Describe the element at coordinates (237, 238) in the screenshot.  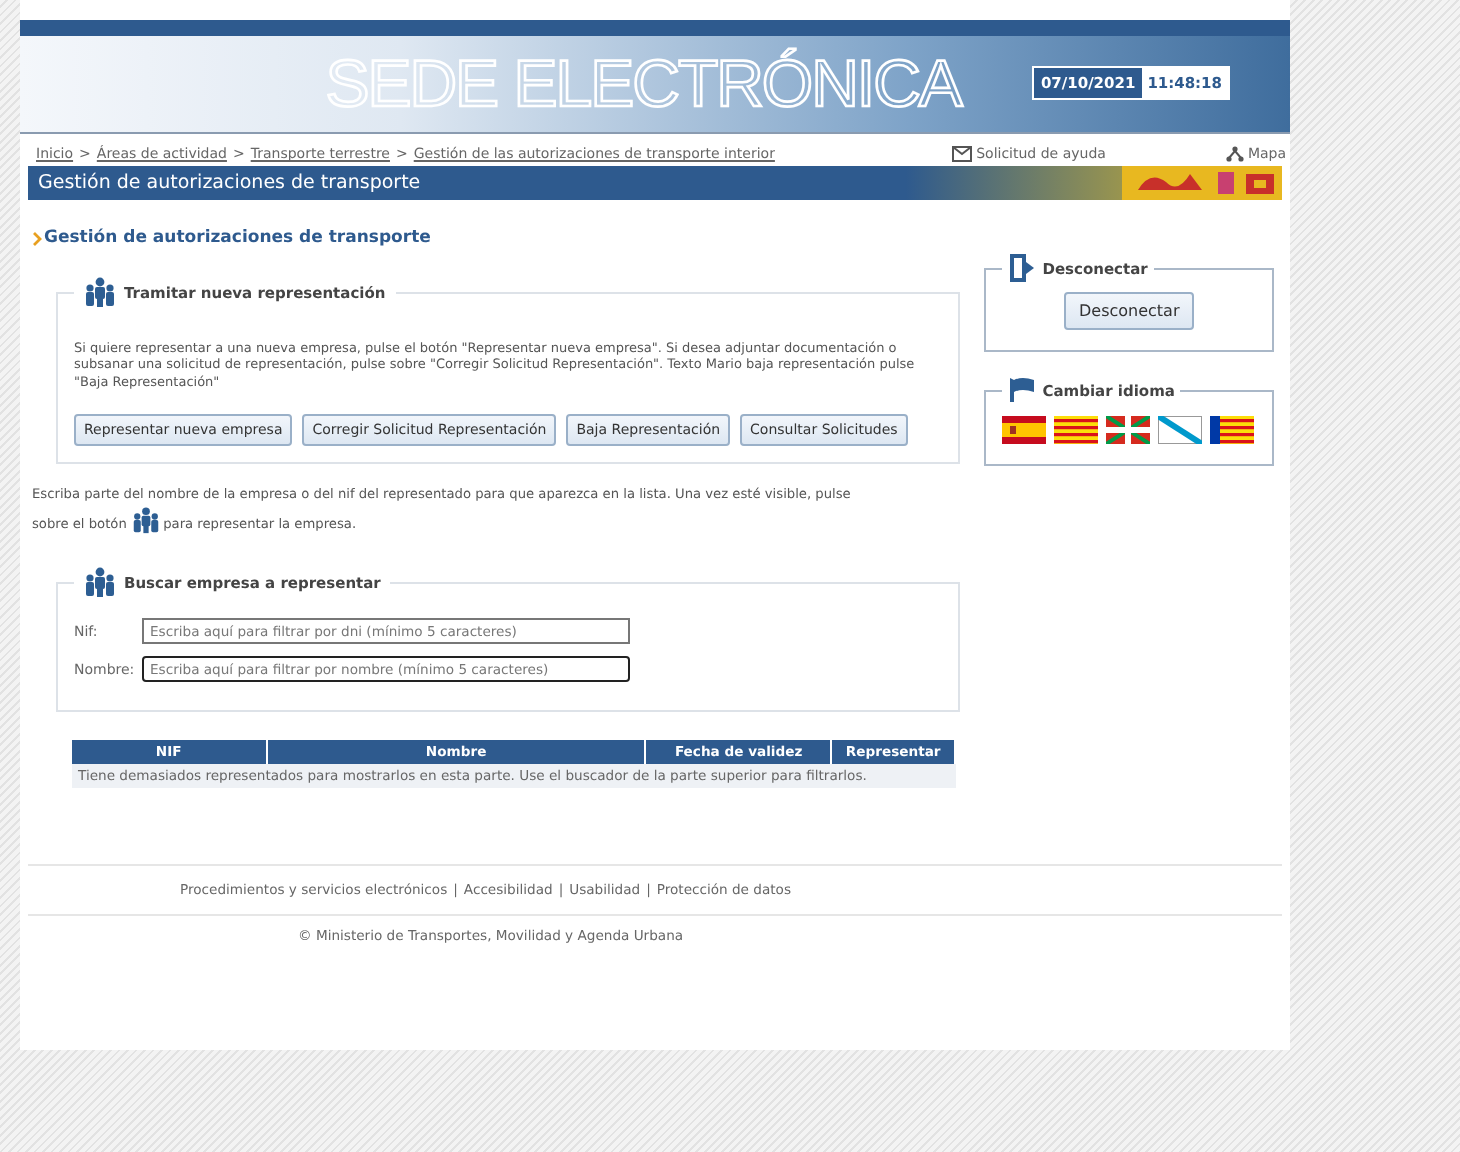
I see `page-heading: Gestión de autorizaciones de transporte` at that location.